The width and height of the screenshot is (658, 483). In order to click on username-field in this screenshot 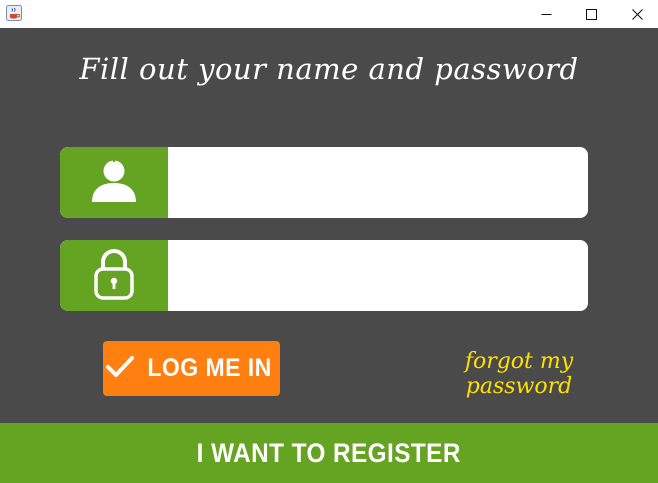, I will do `click(324, 182)`.